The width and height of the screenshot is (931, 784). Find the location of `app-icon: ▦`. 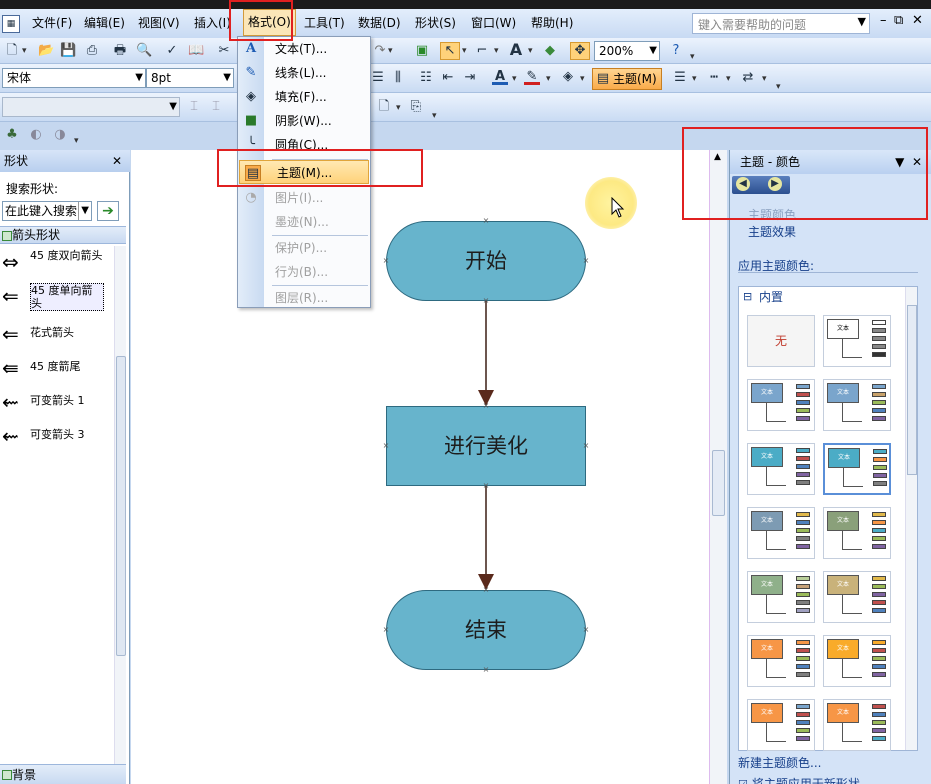

app-icon: ▦ is located at coordinates (11, 24).